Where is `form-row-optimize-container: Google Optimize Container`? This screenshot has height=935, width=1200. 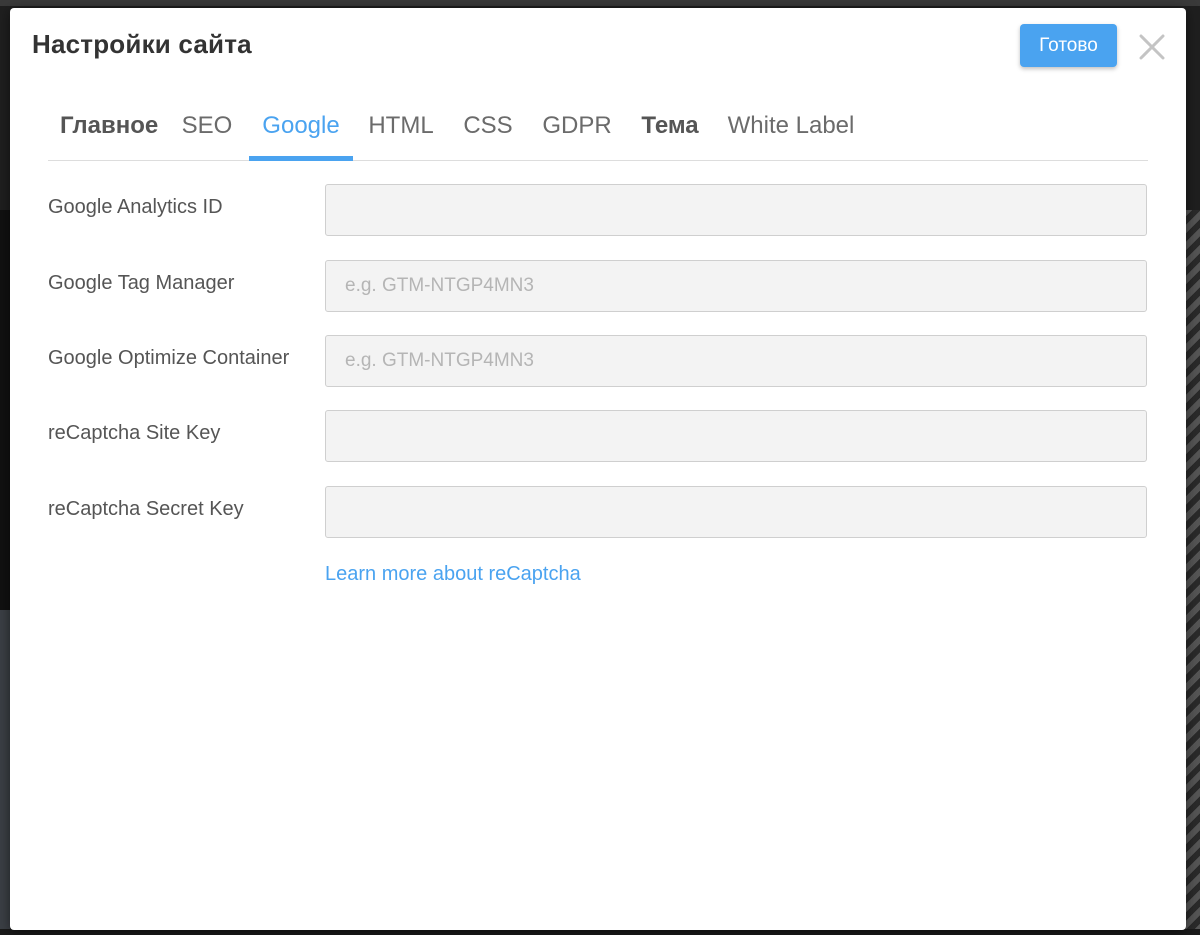
form-row-optimize-container: Google Optimize Container is located at coordinates (598, 361).